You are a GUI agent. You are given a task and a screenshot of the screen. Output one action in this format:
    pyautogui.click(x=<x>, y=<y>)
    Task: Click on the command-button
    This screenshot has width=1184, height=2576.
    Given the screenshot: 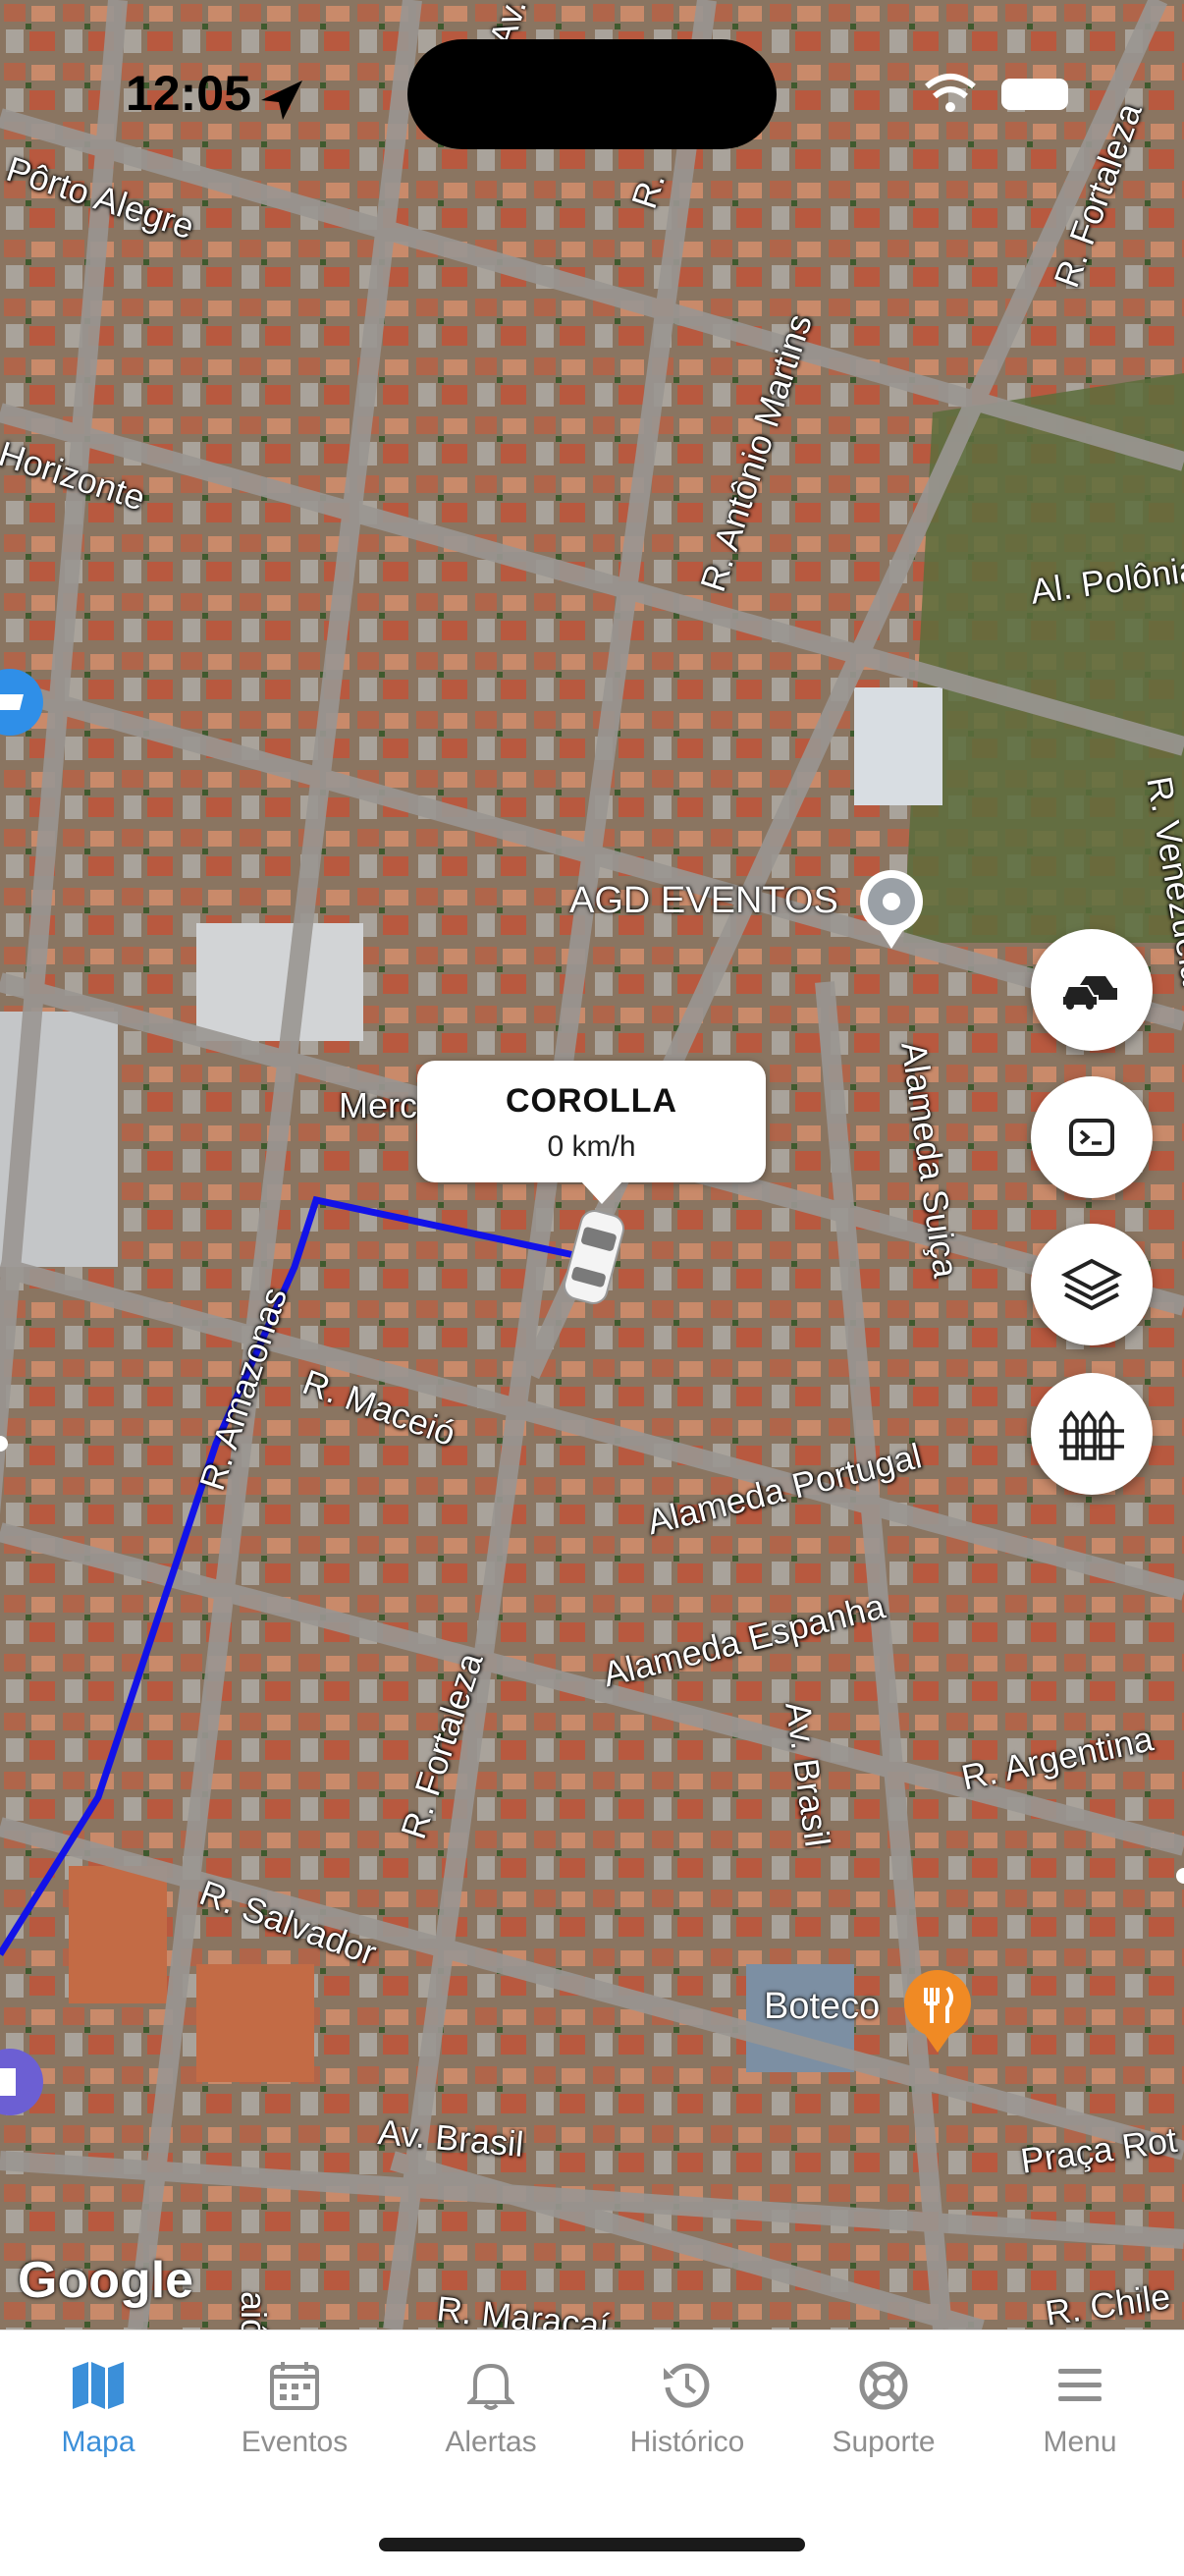 What is the action you would take?
    pyautogui.click(x=1092, y=1137)
    